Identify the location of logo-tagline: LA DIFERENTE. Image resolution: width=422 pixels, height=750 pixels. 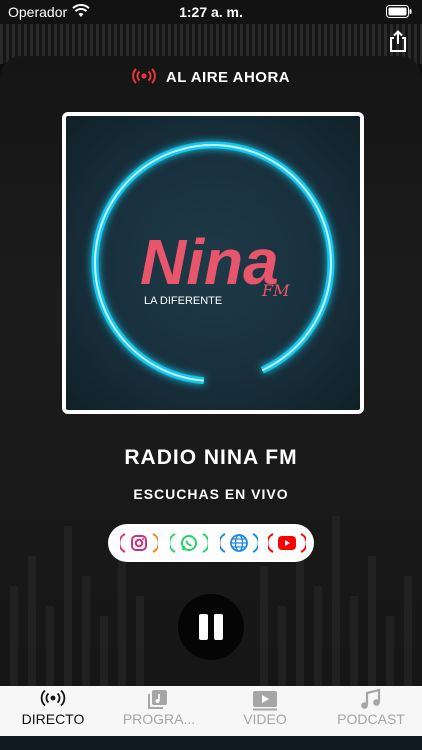
(183, 301).